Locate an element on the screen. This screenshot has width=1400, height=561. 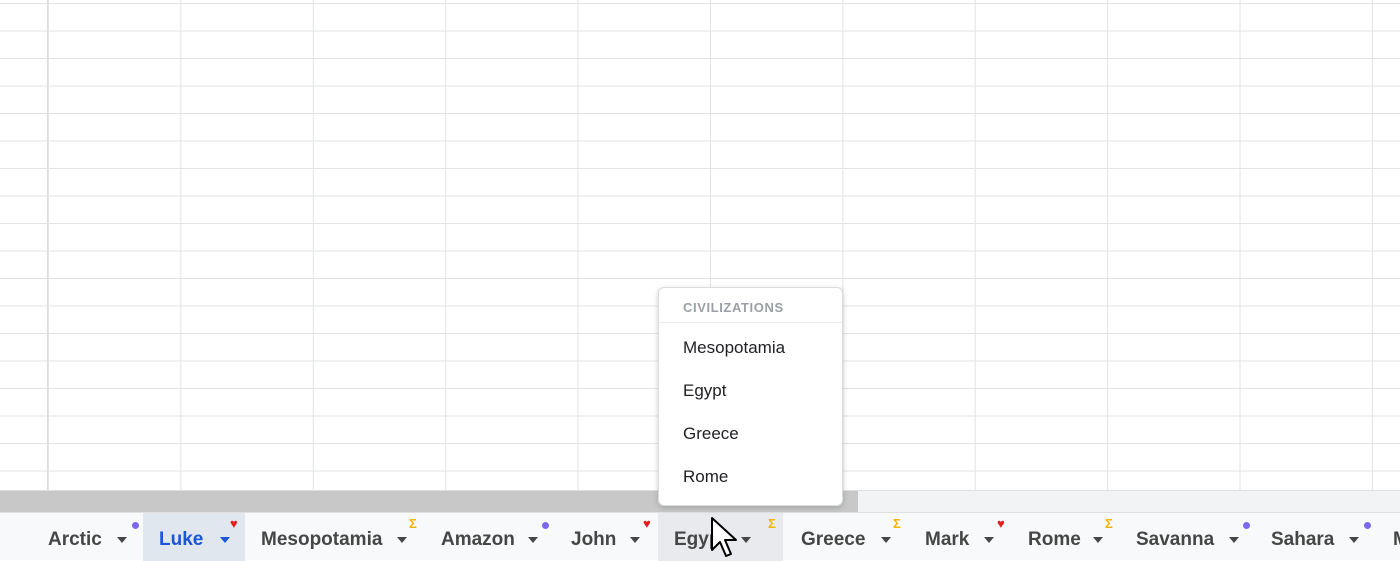
sheet-tab-arctic: Arctic is located at coordinates (90, 537).